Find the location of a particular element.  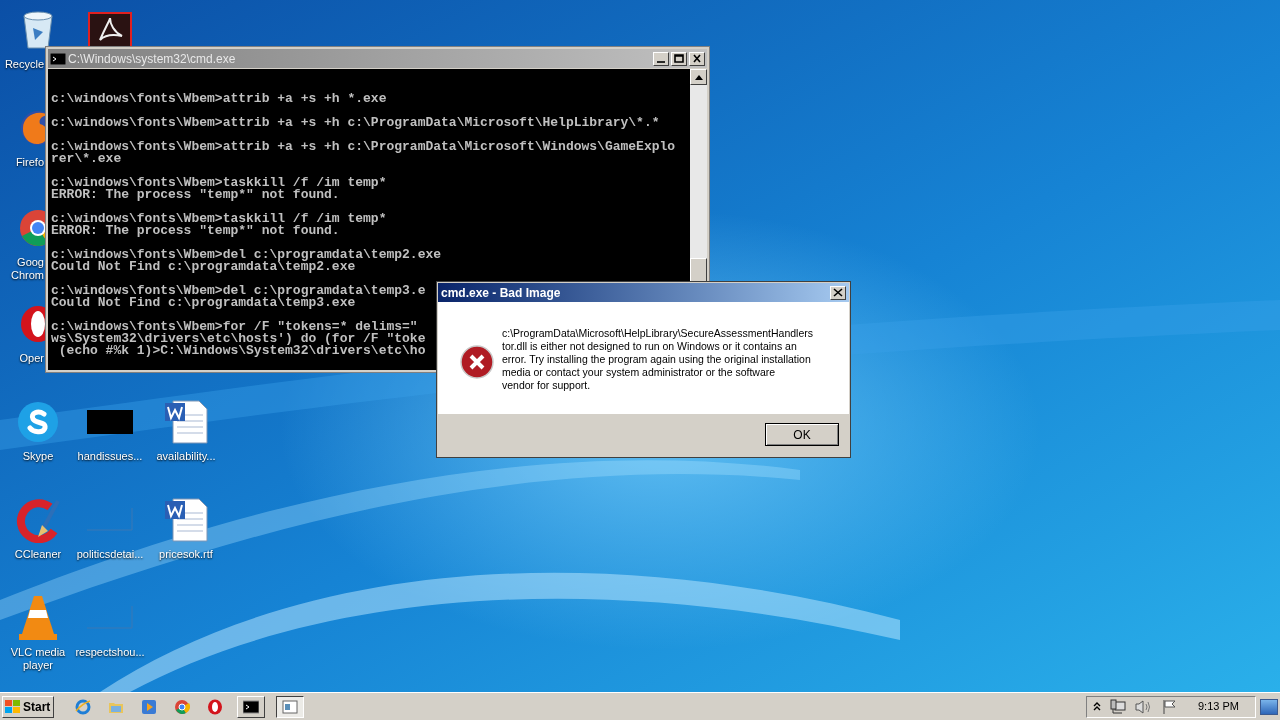

icon-label: Oper is located at coordinates (31, 358).